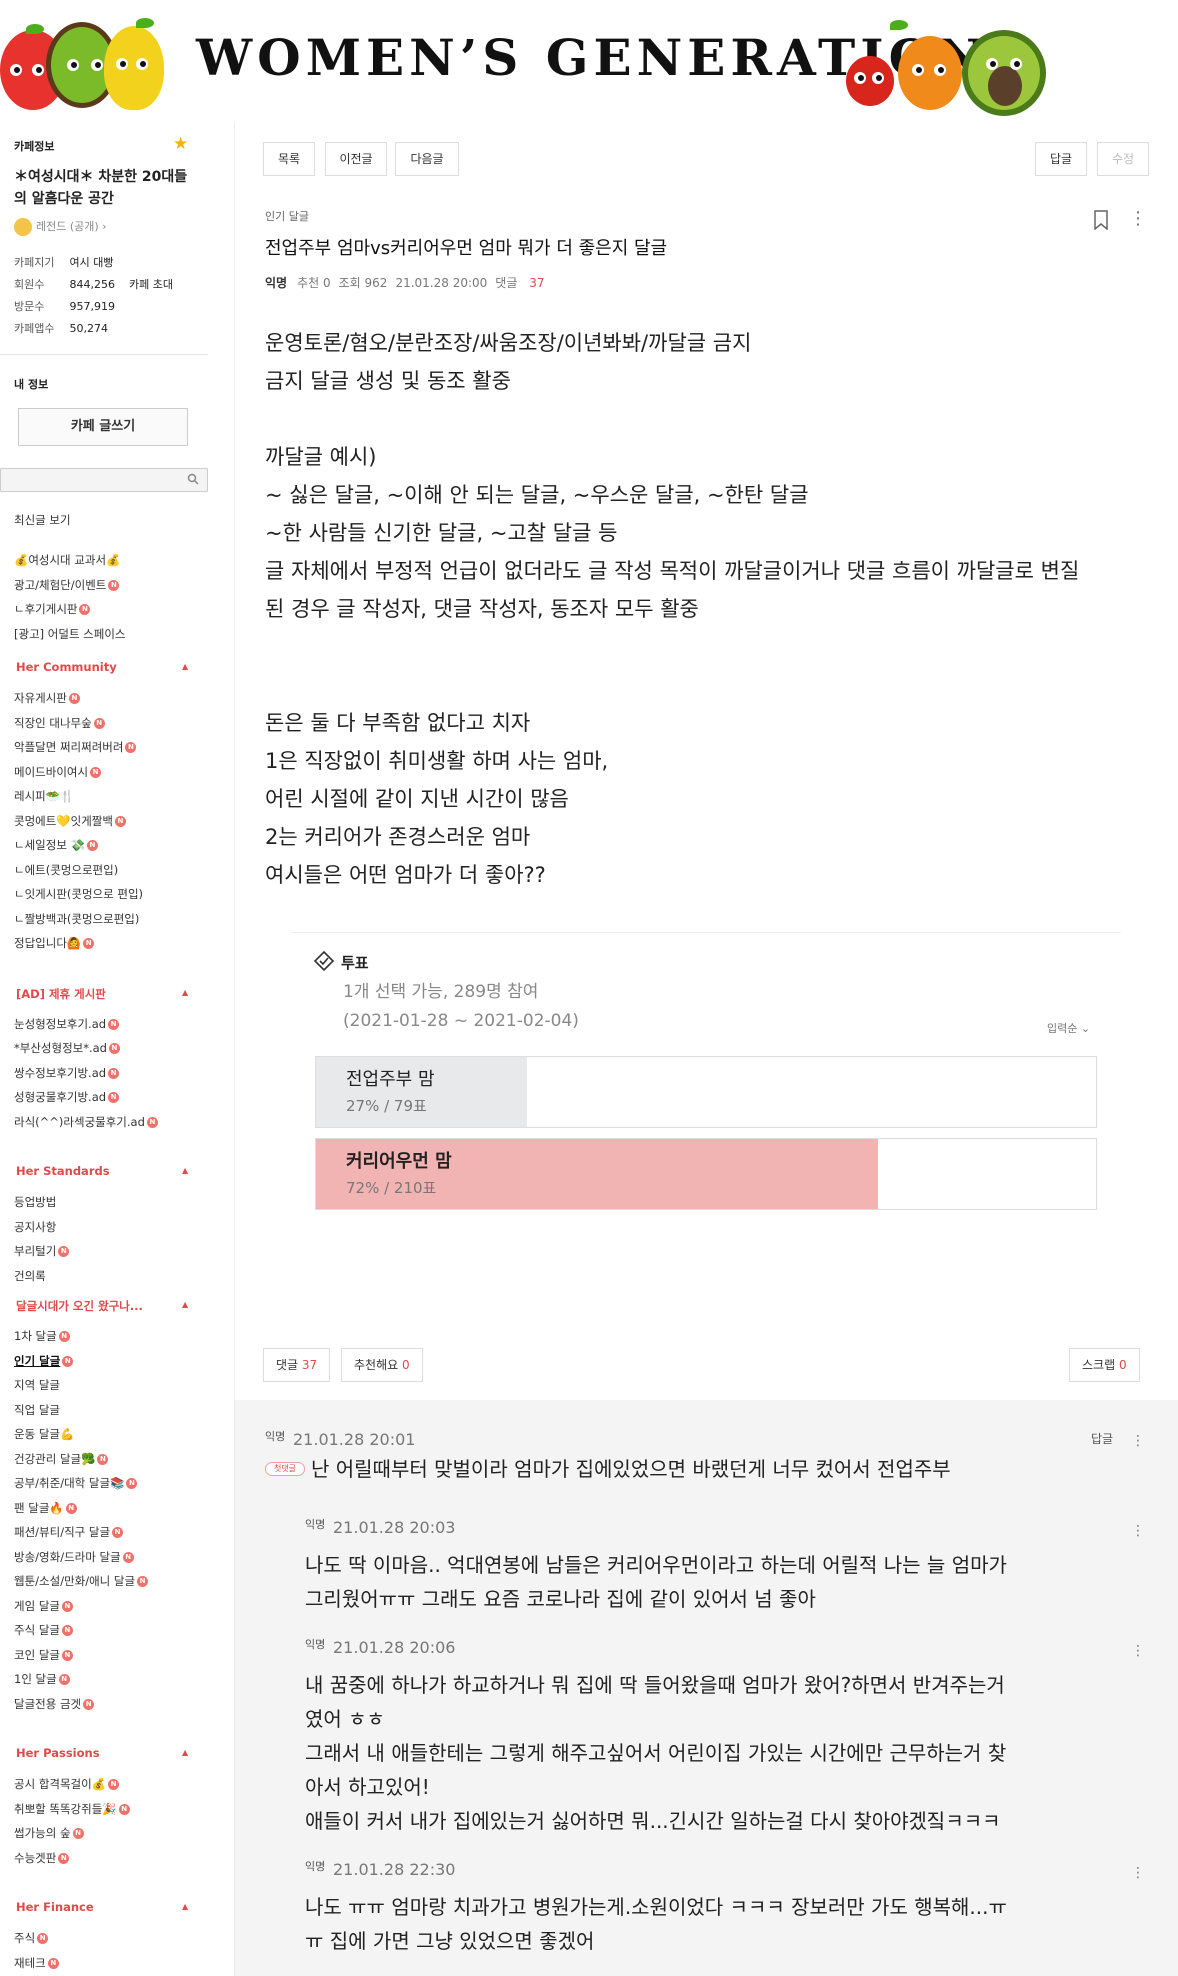  What do you see at coordinates (1061, 159) in the screenshot?
I see `reply-button: 답글` at bounding box center [1061, 159].